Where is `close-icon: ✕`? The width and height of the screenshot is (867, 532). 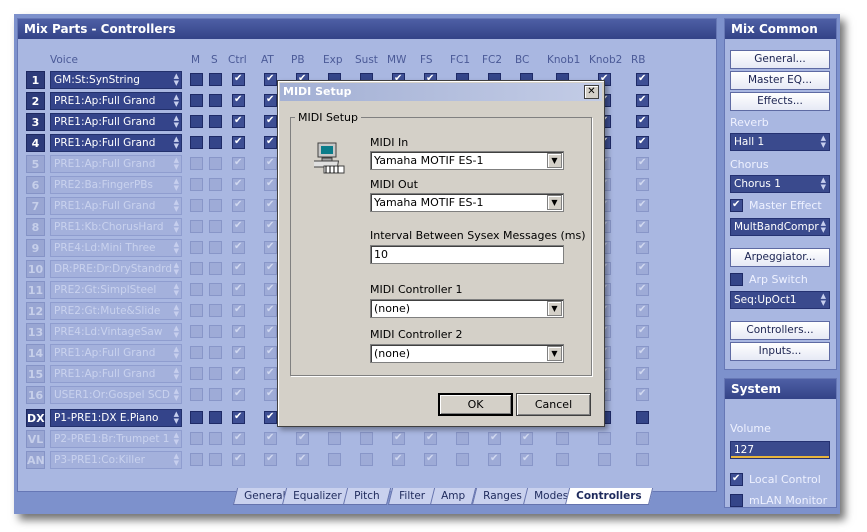
close-icon: ✕ is located at coordinates (591, 92).